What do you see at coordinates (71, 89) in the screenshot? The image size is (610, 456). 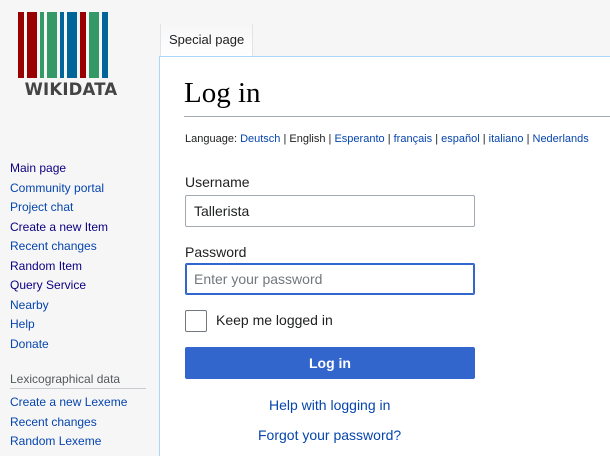 I see `logo-text: WIKIDATA` at bounding box center [71, 89].